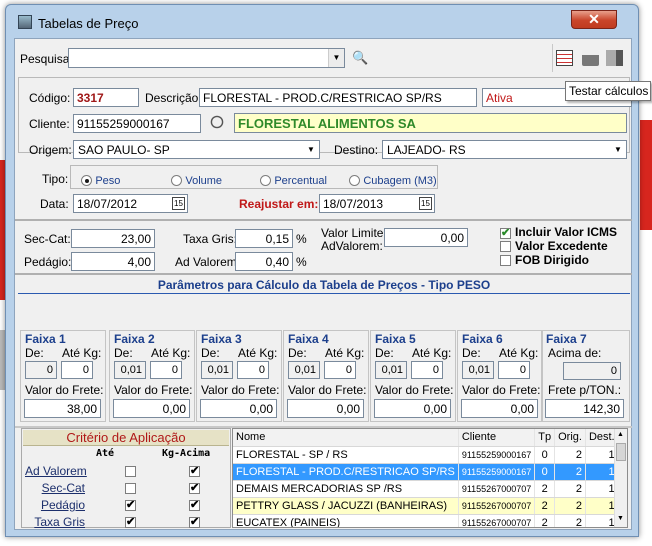  Describe the element at coordinates (206, 58) in the screenshot. I see `search-combo: ▼` at that location.